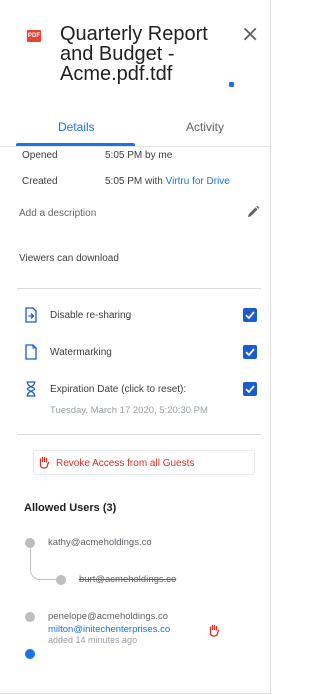  I want to click on revoke-all-label: Revoke Access from all Guests, so click(125, 463).